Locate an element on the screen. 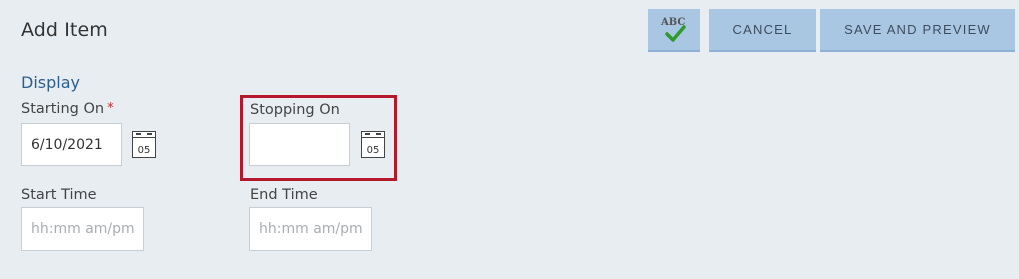 This screenshot has width=1019, height=279. starting-on-input is located at coordinates (71, 144).